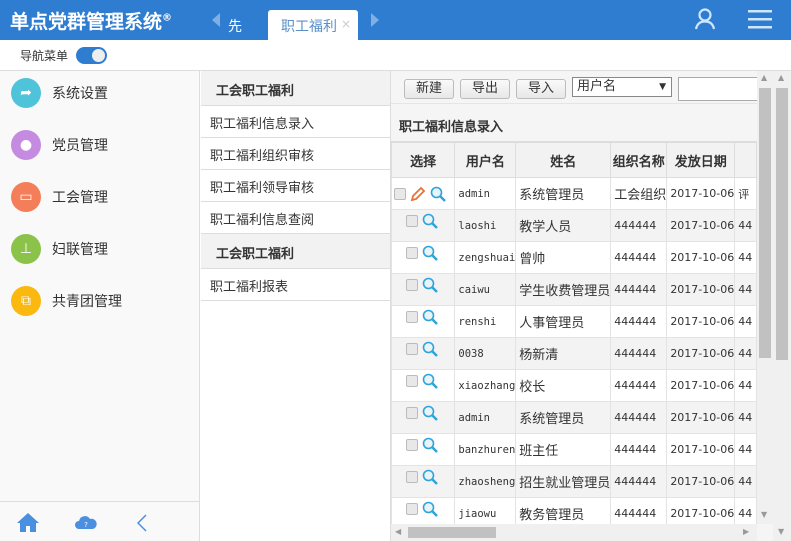  What do you see at coordinates (746, 531) in the screenshot?
I see `scroll-right-icon: ▶` at bounding box center [746, 531].